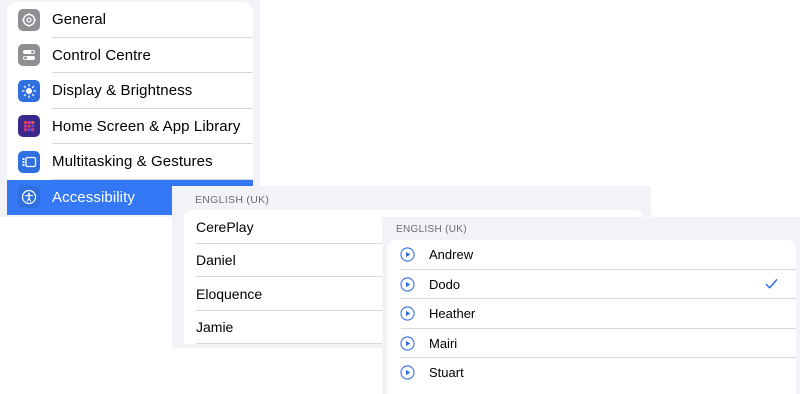  What do you see at coordinates (130, 20) in the screenshot?
I see `settings-item-general: General` at bounding box center [130, 20].